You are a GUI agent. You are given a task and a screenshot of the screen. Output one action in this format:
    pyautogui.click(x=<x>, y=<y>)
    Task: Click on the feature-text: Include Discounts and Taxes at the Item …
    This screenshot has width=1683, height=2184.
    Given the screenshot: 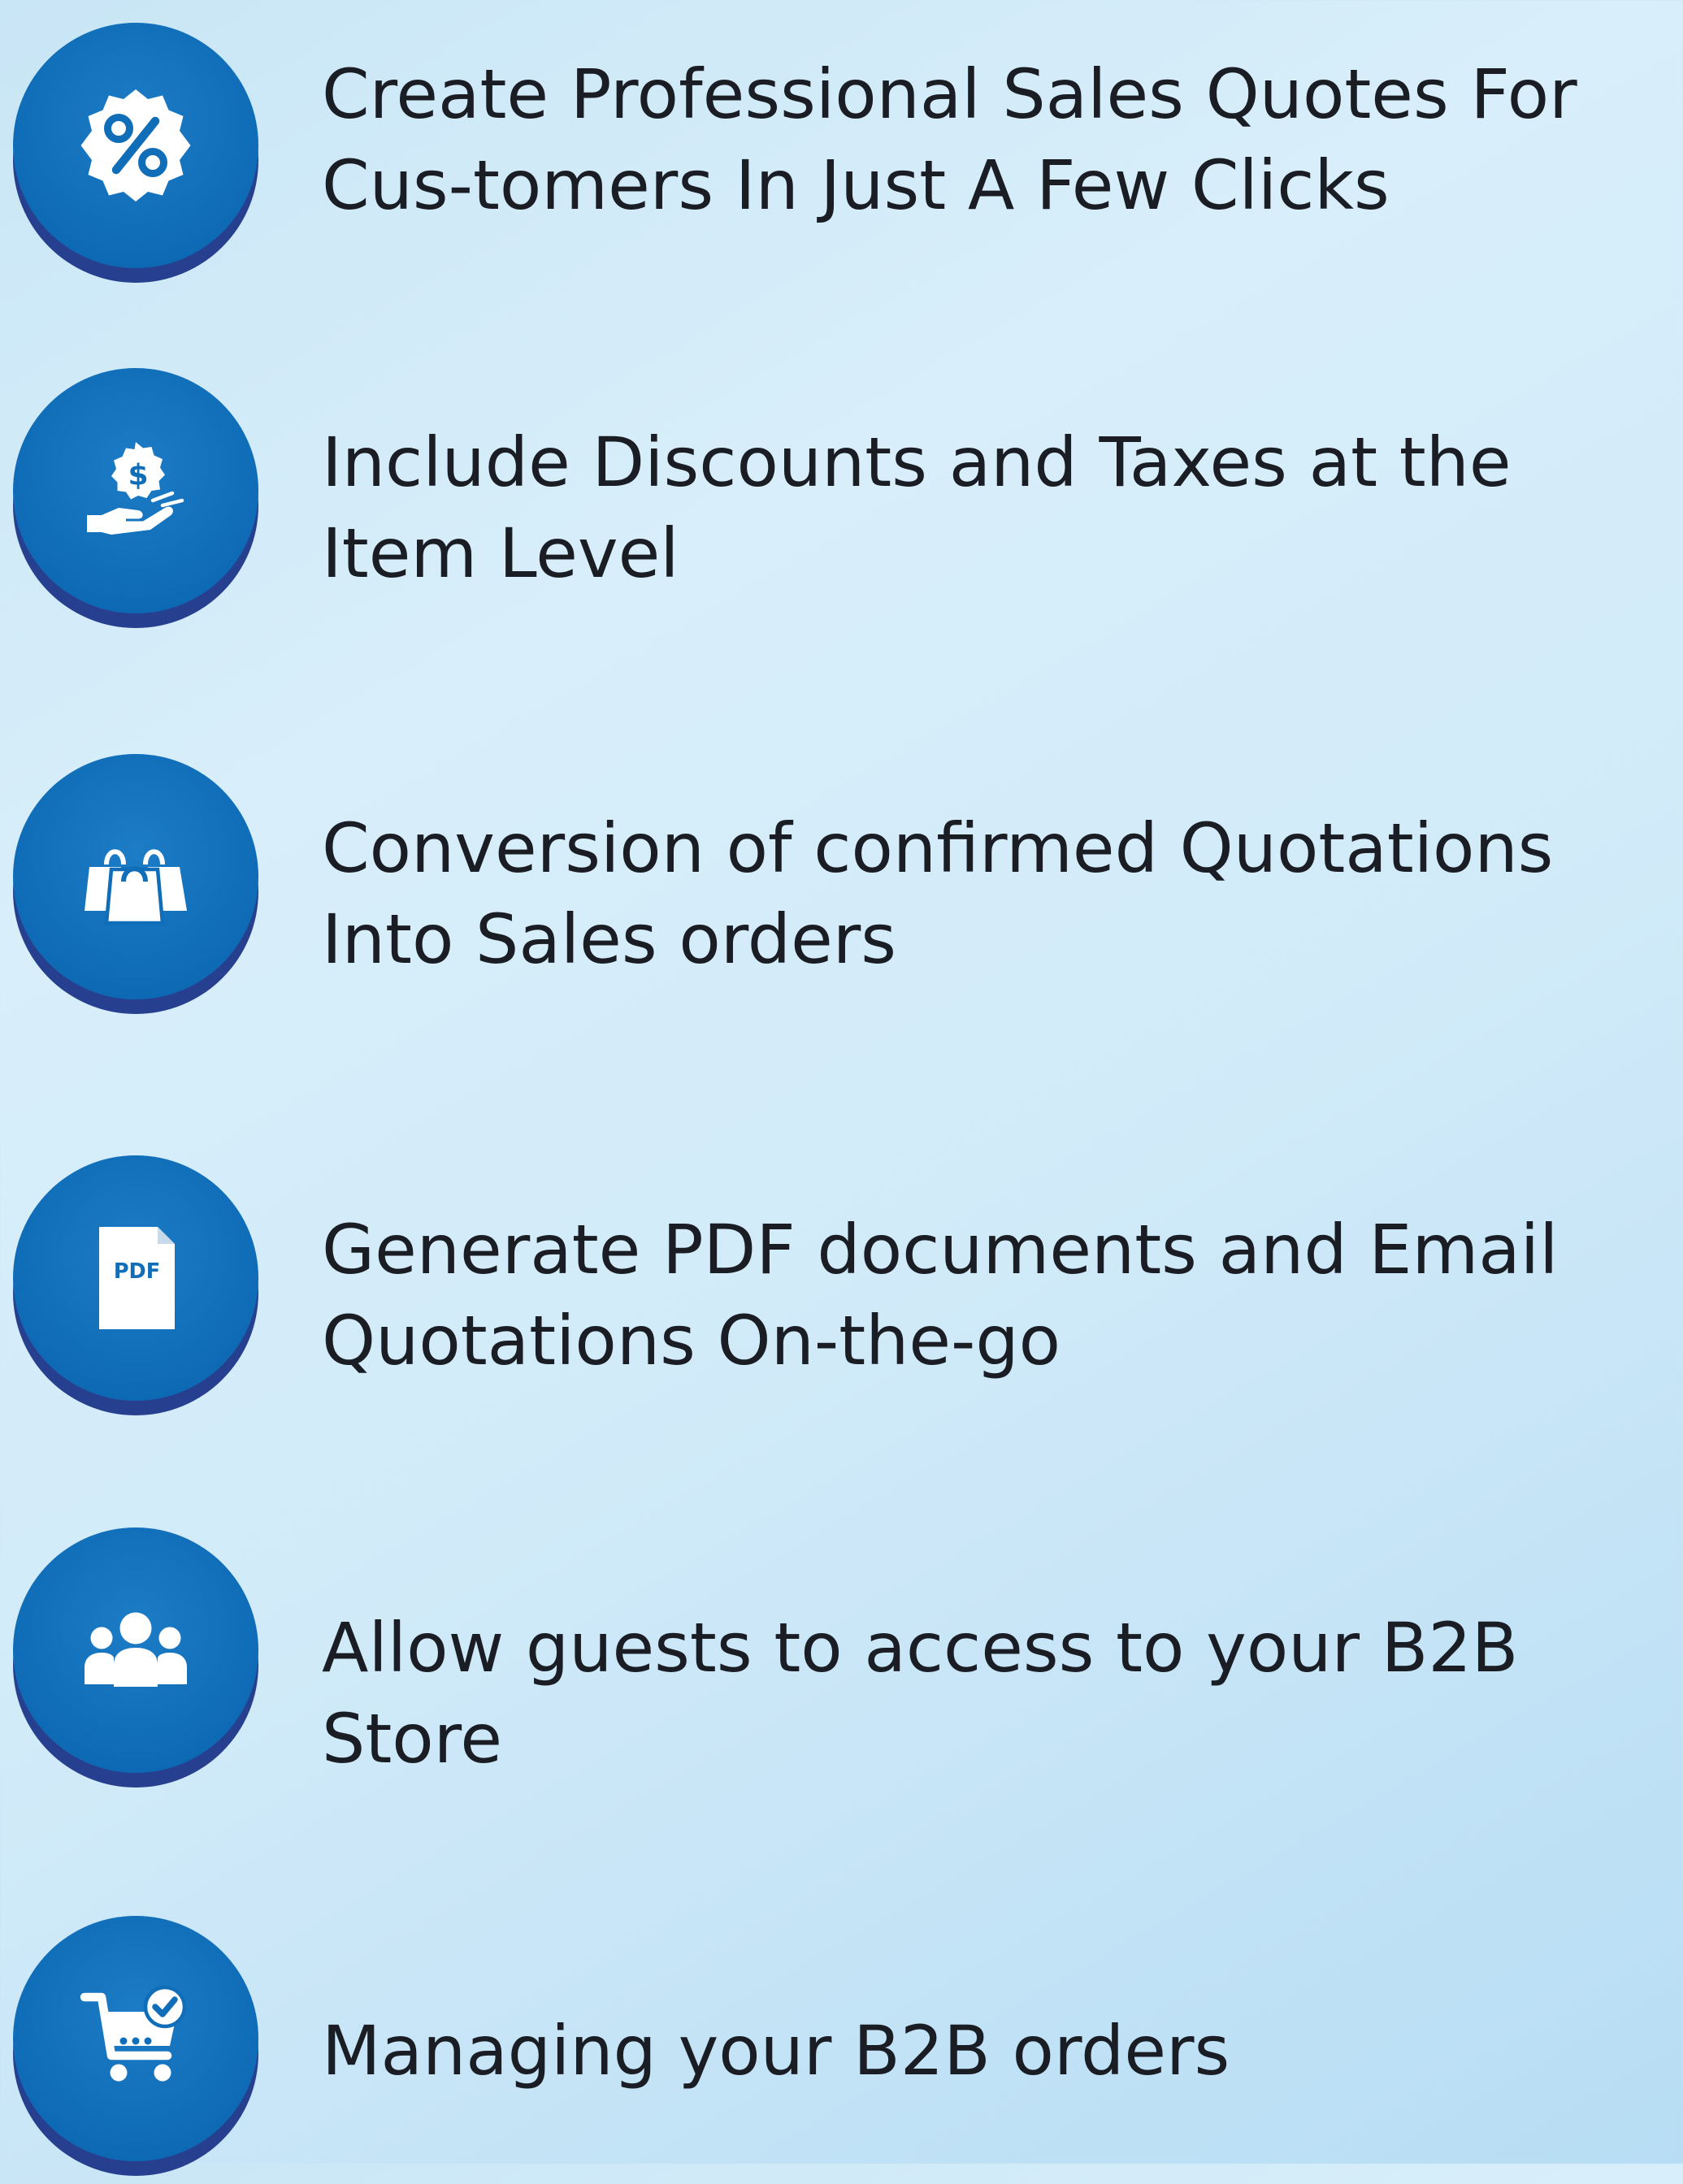 What is the action you would take?
    pyautogui.click(x=917, y=507)
    